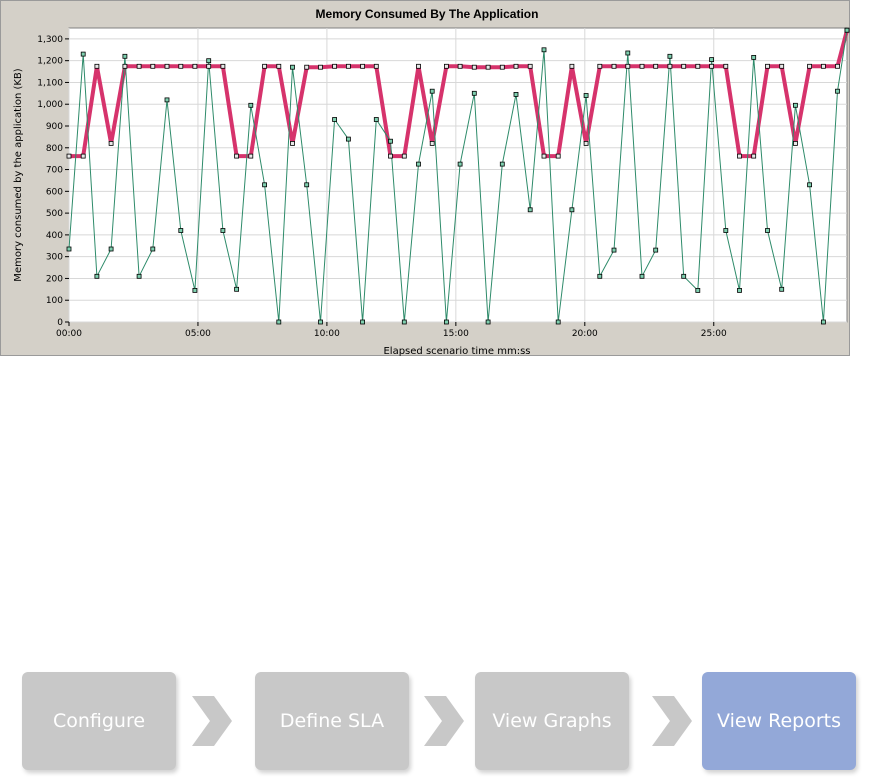 This screenshot has width=880, height=784. Describe the element at coordinates (552, 721) in the screenshot. I see `view-graphs-step: View Graphs` at that location.